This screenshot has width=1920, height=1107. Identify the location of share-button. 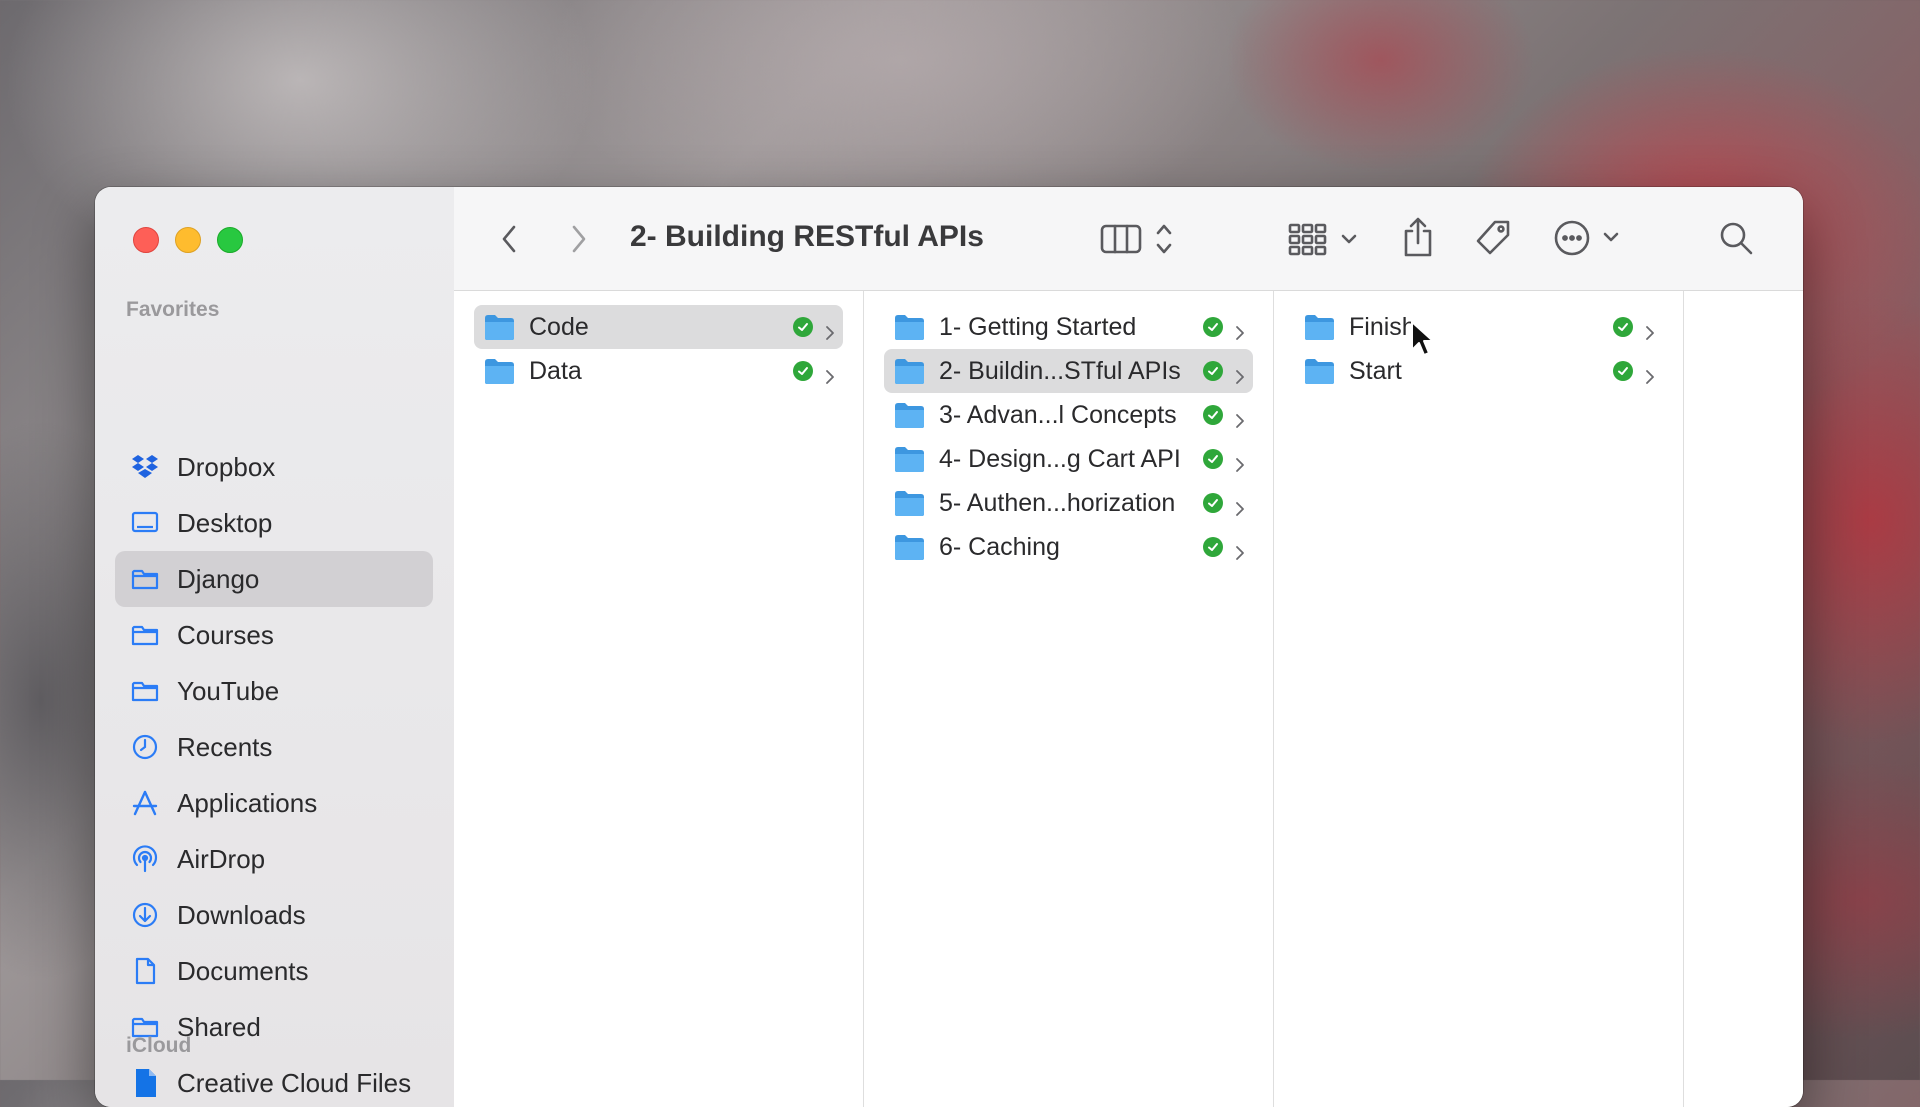
(1418, 237).